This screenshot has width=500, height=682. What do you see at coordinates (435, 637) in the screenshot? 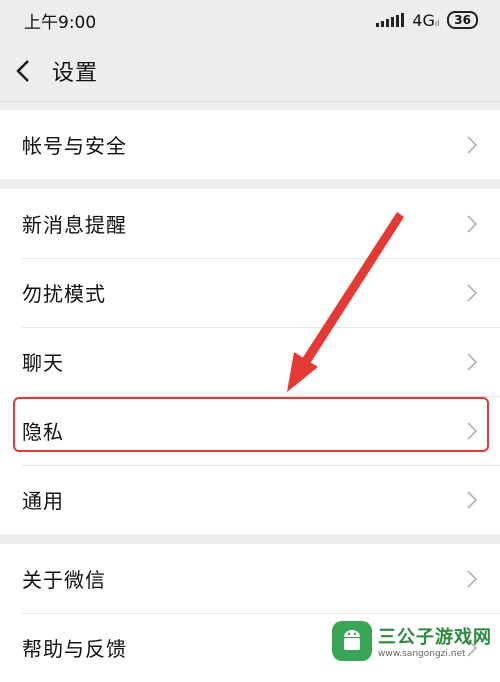
I see `watermark-name: 三公子游戏网` at bounding box center [435, 637].